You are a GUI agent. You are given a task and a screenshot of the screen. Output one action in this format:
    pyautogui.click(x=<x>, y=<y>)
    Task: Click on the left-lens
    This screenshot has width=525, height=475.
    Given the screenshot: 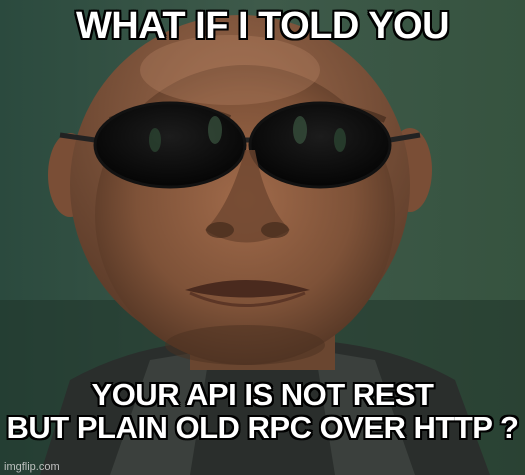 What is the action you would take?
    pyautogui.click(x=170, y=145)
    